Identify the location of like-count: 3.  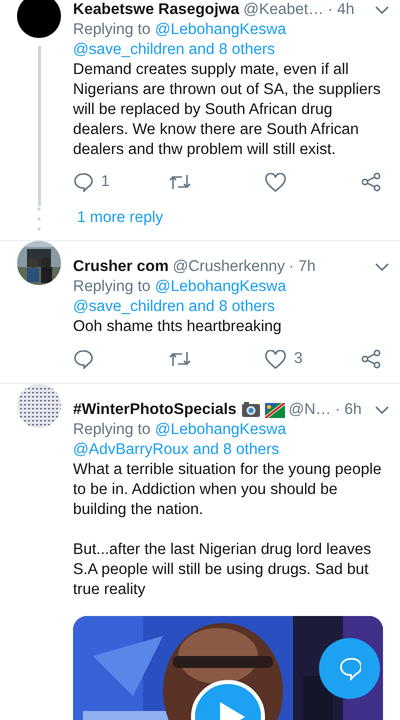
(298, 359).